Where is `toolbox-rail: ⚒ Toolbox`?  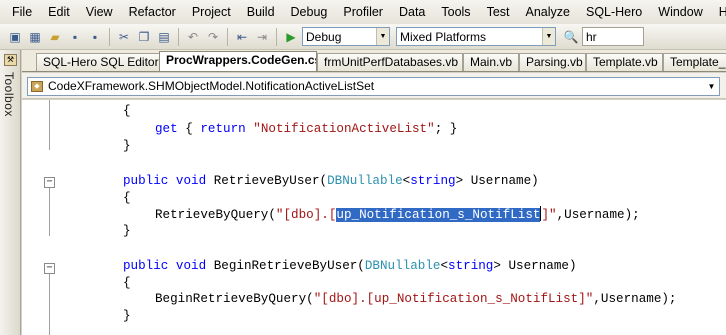 toolbox-rail: ⚒ Toolbox is located at coordinates (10, 192).